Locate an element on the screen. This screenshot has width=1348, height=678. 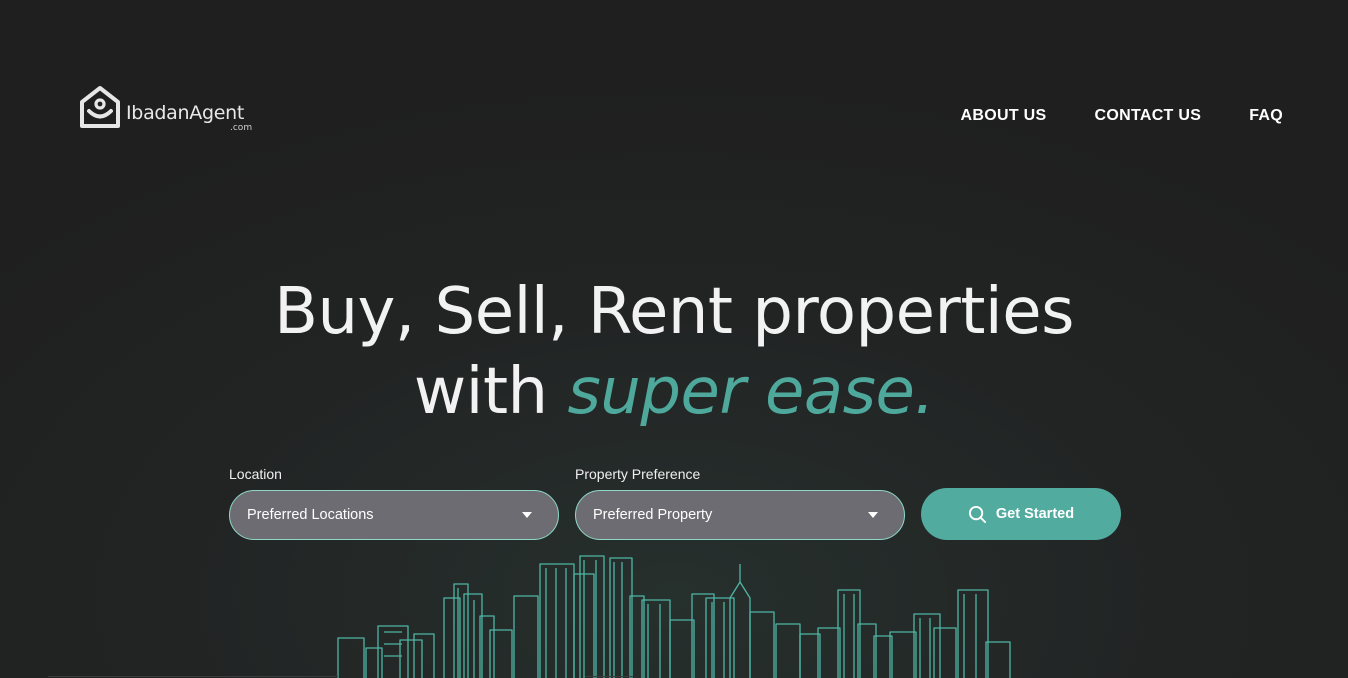
hero-line-1: Buy, Sell, Rent properties is located at coordinates (674, 312).